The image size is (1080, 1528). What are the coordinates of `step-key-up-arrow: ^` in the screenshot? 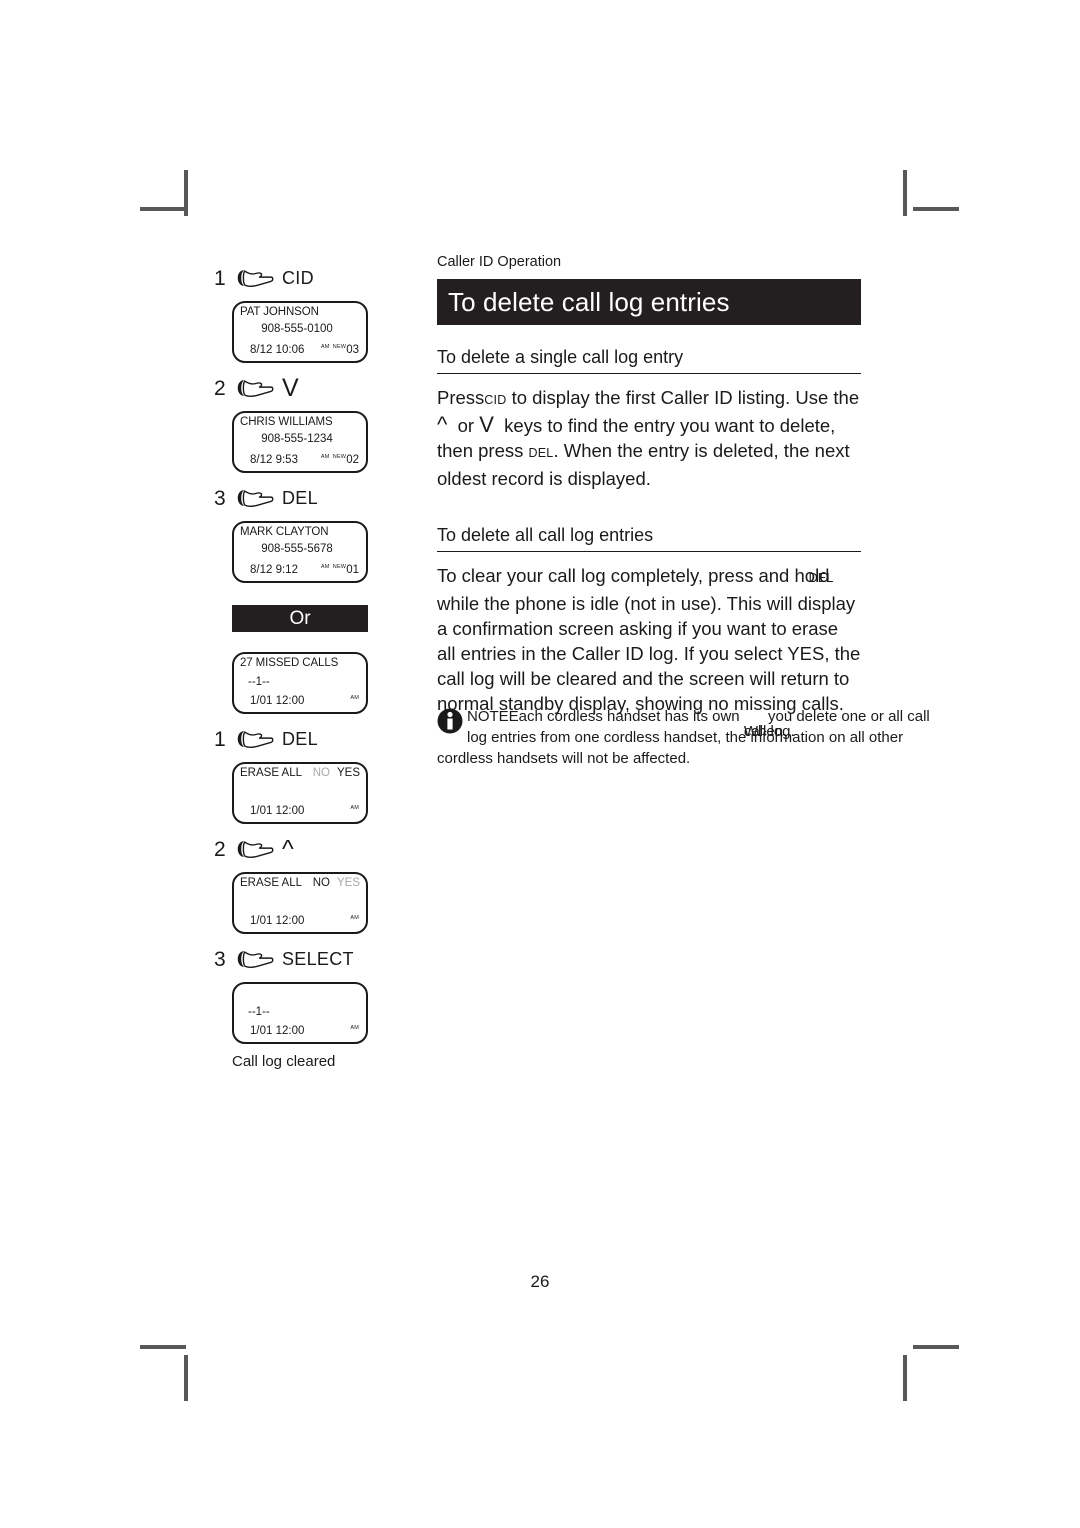 It's located at (288, 848).